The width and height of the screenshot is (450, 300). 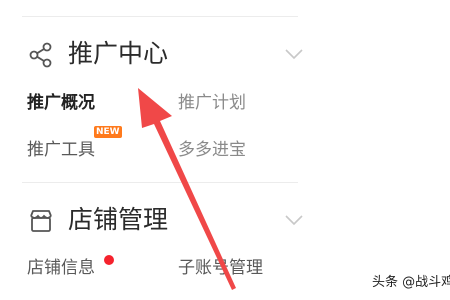 What do you see at coordinates (220, 268) in the screenshot?
I see `menu-item-sub-account-management: 子账号管理` at bounding box center [220, 268].